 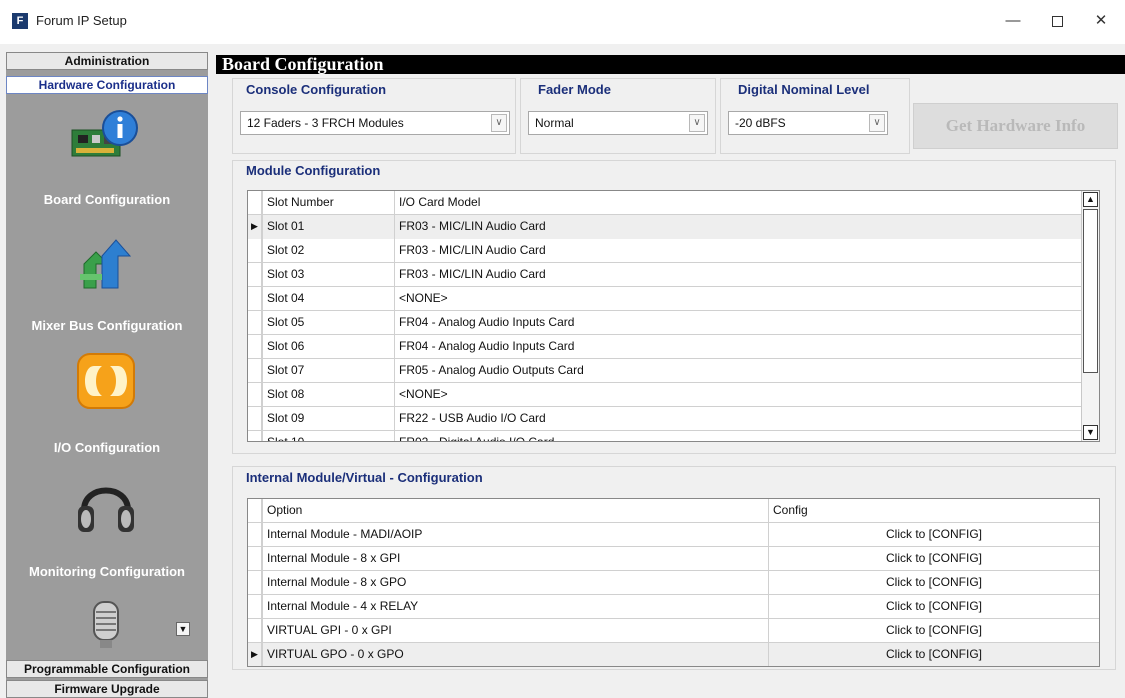 I want to click on digital-level-value: -20 dBFS, so click(x=760, y=123).